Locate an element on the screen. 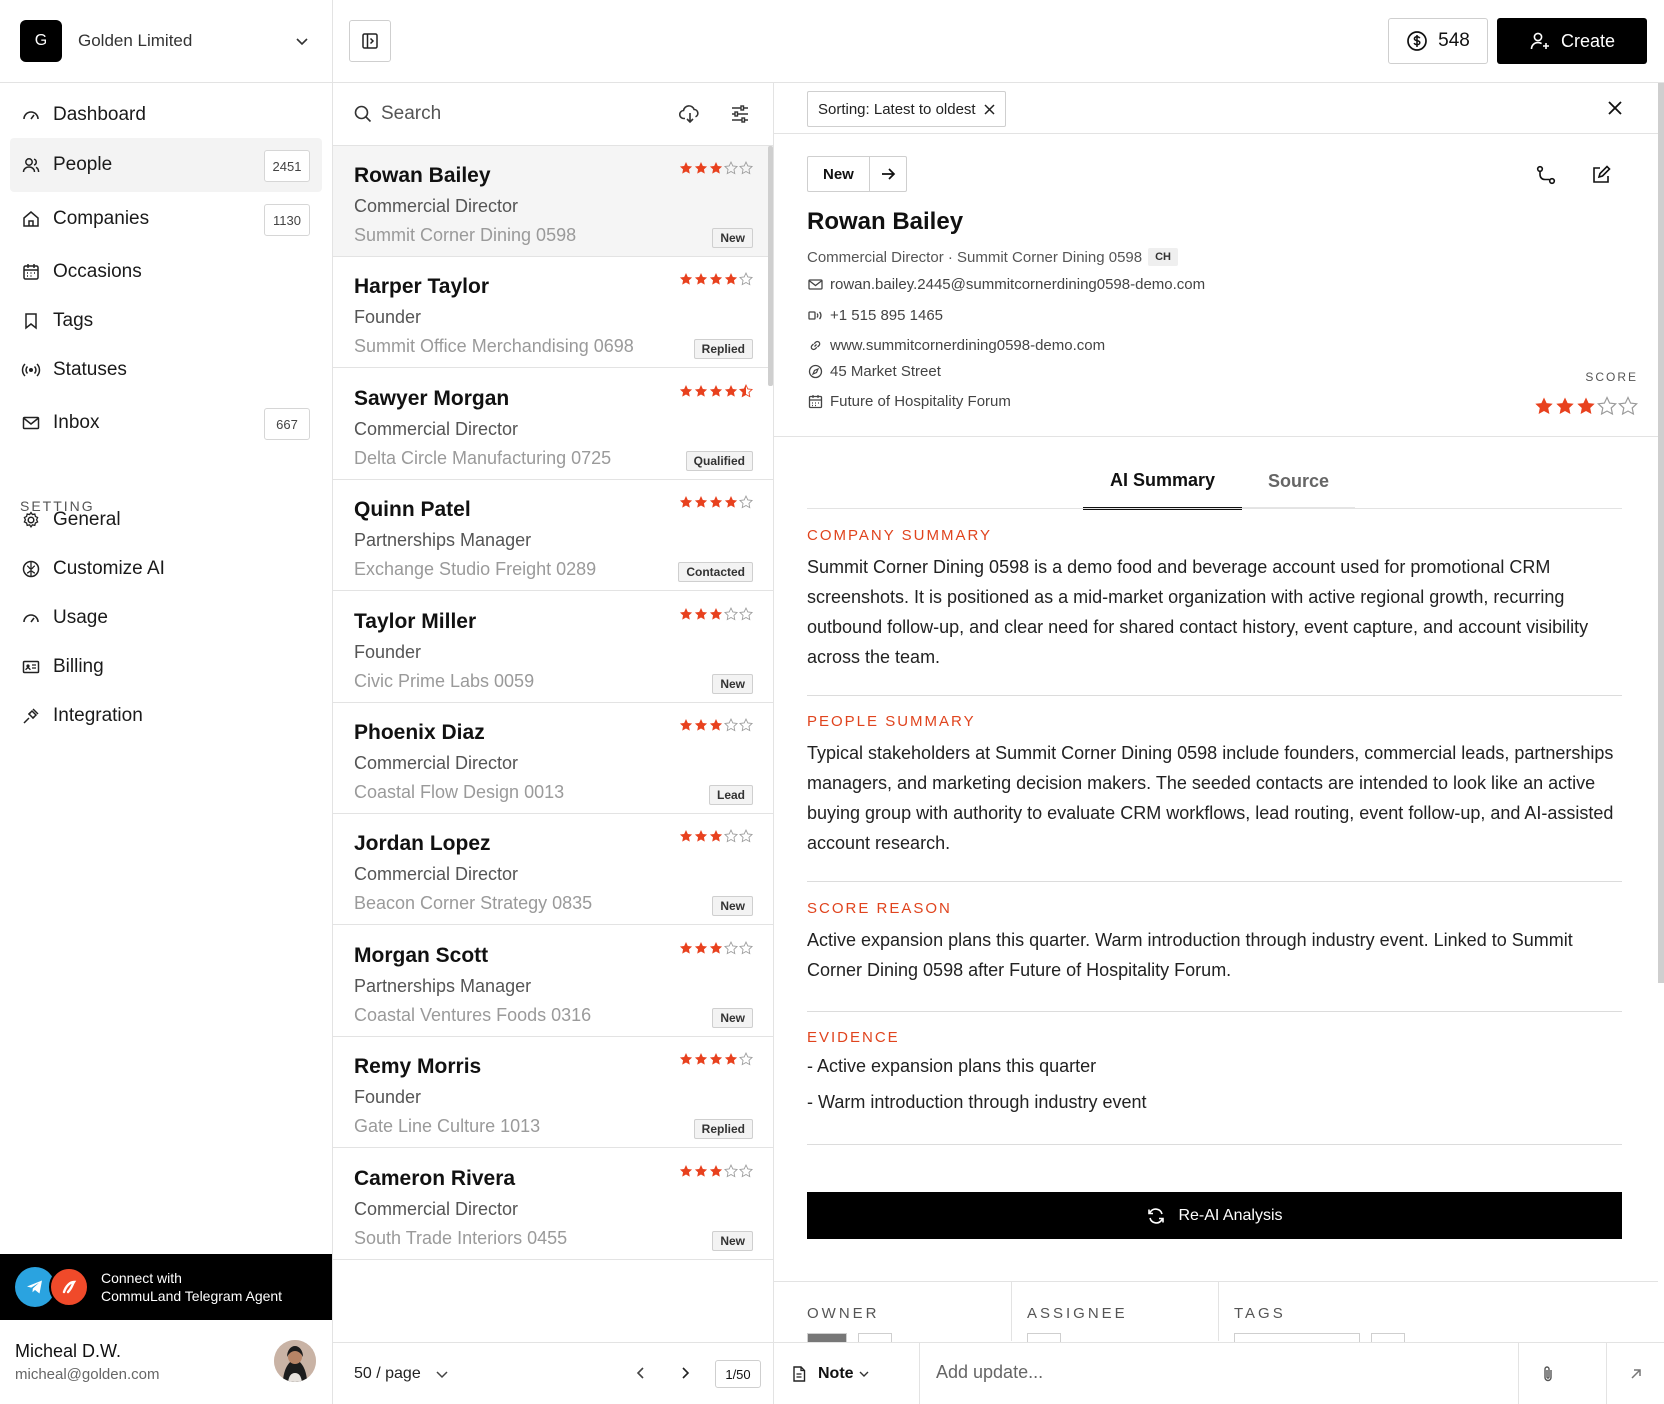 This screenshot has width=1664, height=1404. arrow-right-icon is located at coordinates (888, 174).